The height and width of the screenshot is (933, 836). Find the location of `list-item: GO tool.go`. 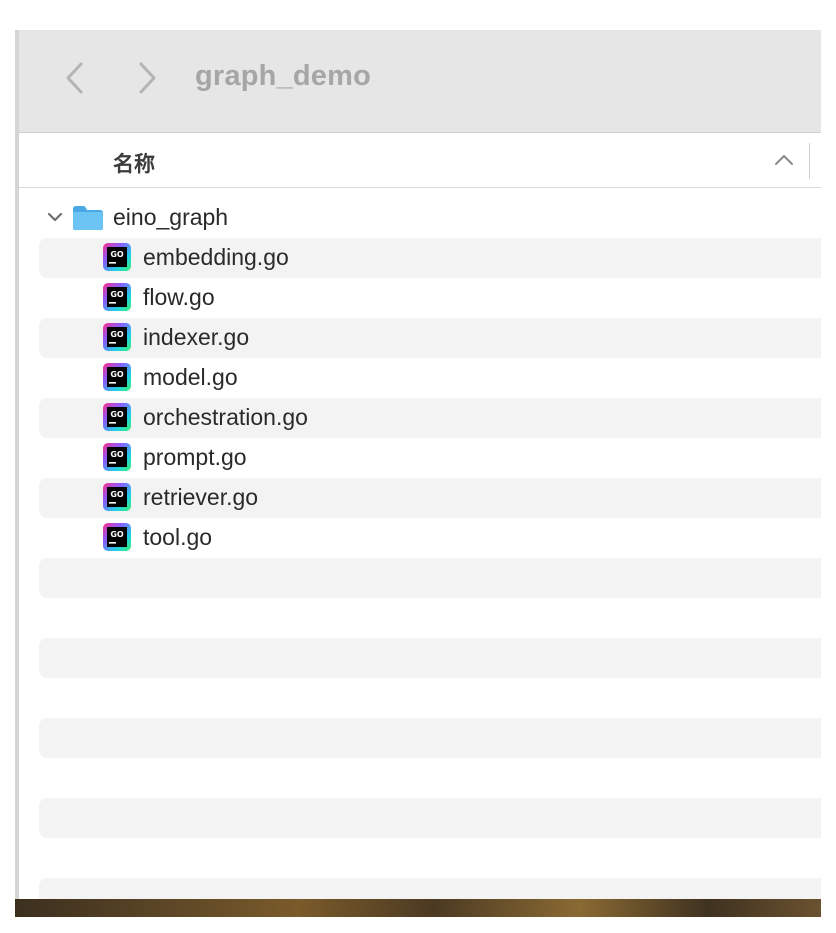

list-item: GO tool.go is located at coordinates (430, 538).